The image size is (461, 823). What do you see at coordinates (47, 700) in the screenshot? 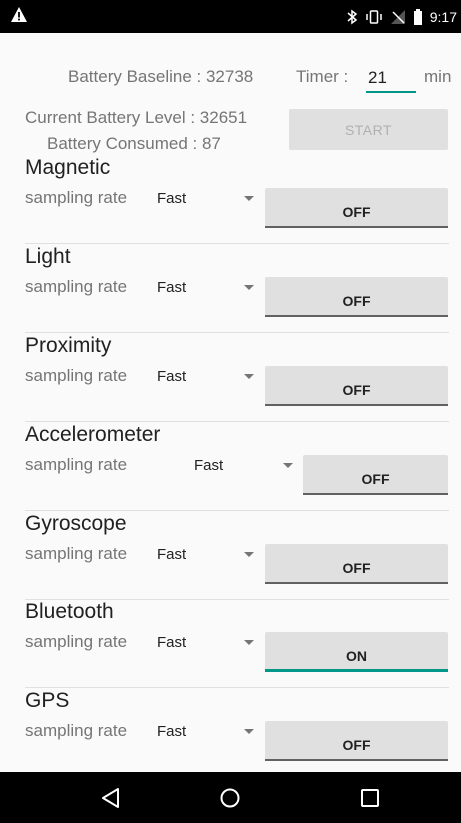
I see `sensor-name: GPS` at bounding box center [47, 700].